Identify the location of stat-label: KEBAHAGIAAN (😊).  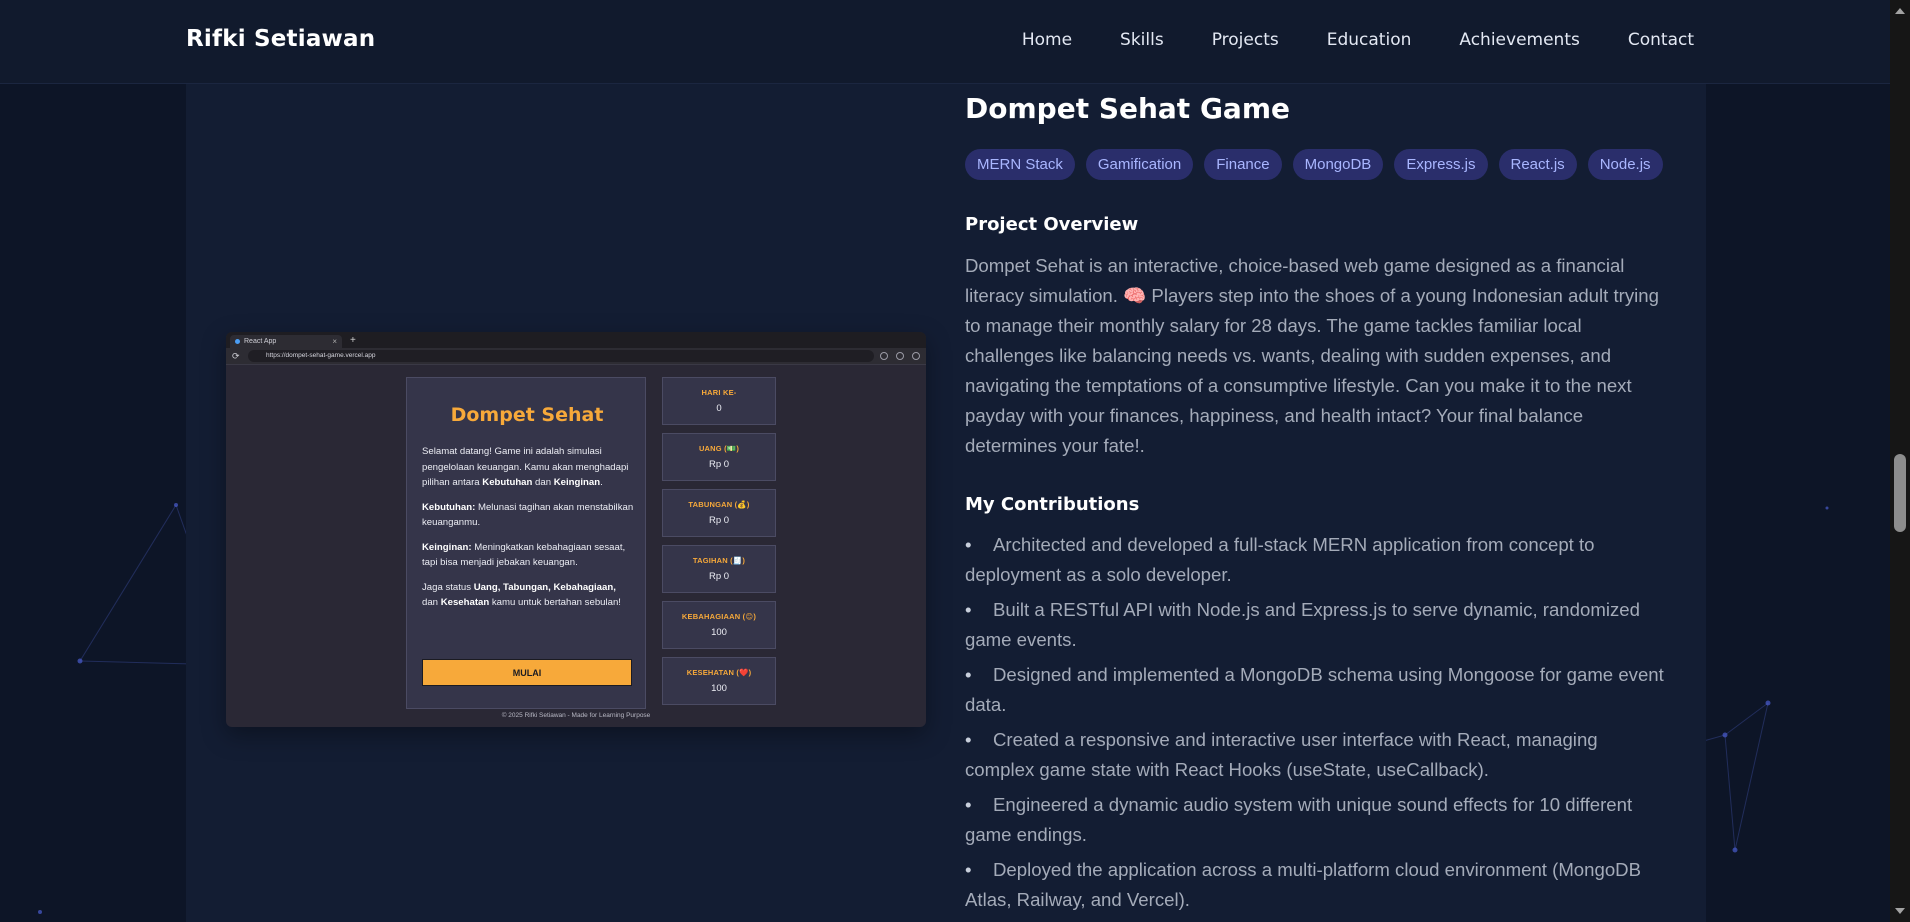
(719, 616).